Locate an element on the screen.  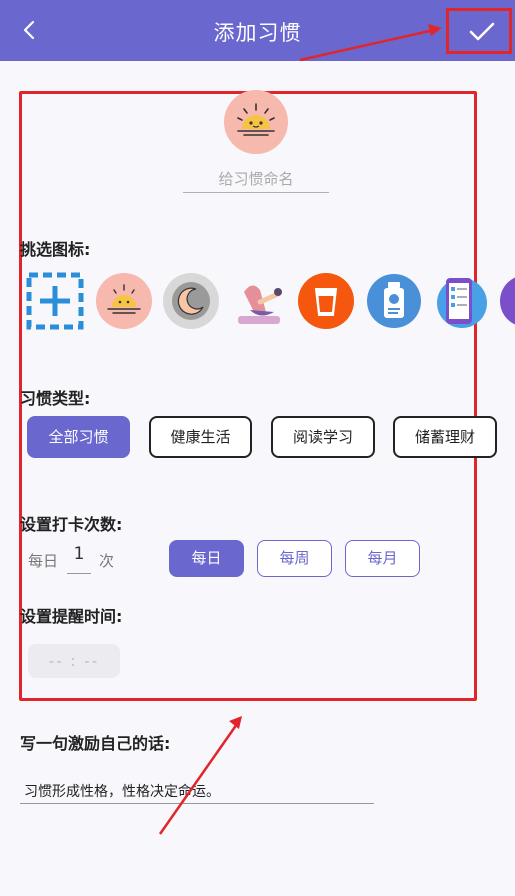
icon-picker-row is located at coordinates (257, 303).